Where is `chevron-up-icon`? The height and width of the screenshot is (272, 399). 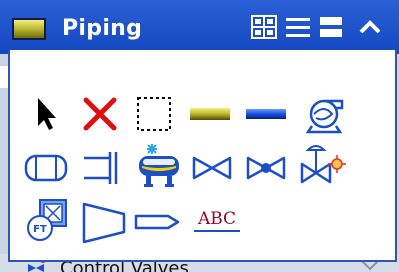 chevron-up-icon is located at coordinates (370, 27).